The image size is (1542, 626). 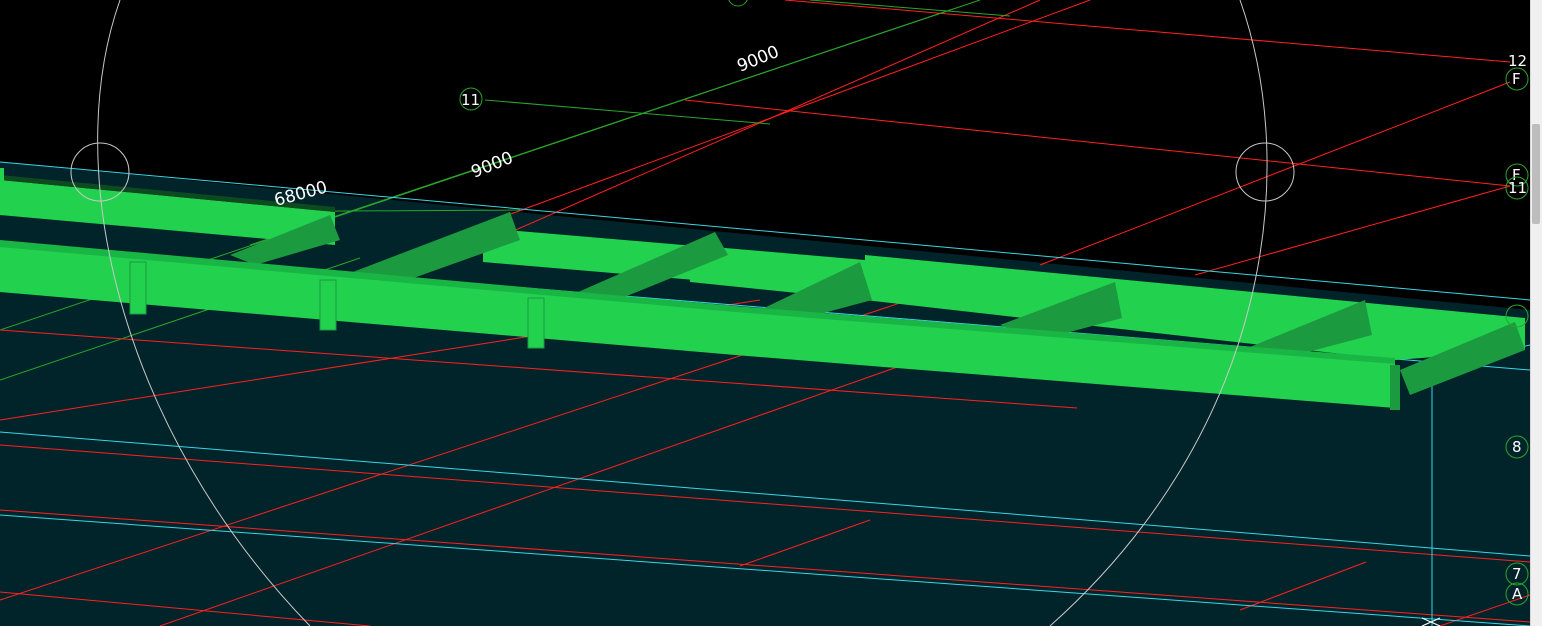 What do you see at coordinates (1265, 172) in the screenshot?
I see `orbit-handle-right` at bounding box center [1265, 172].